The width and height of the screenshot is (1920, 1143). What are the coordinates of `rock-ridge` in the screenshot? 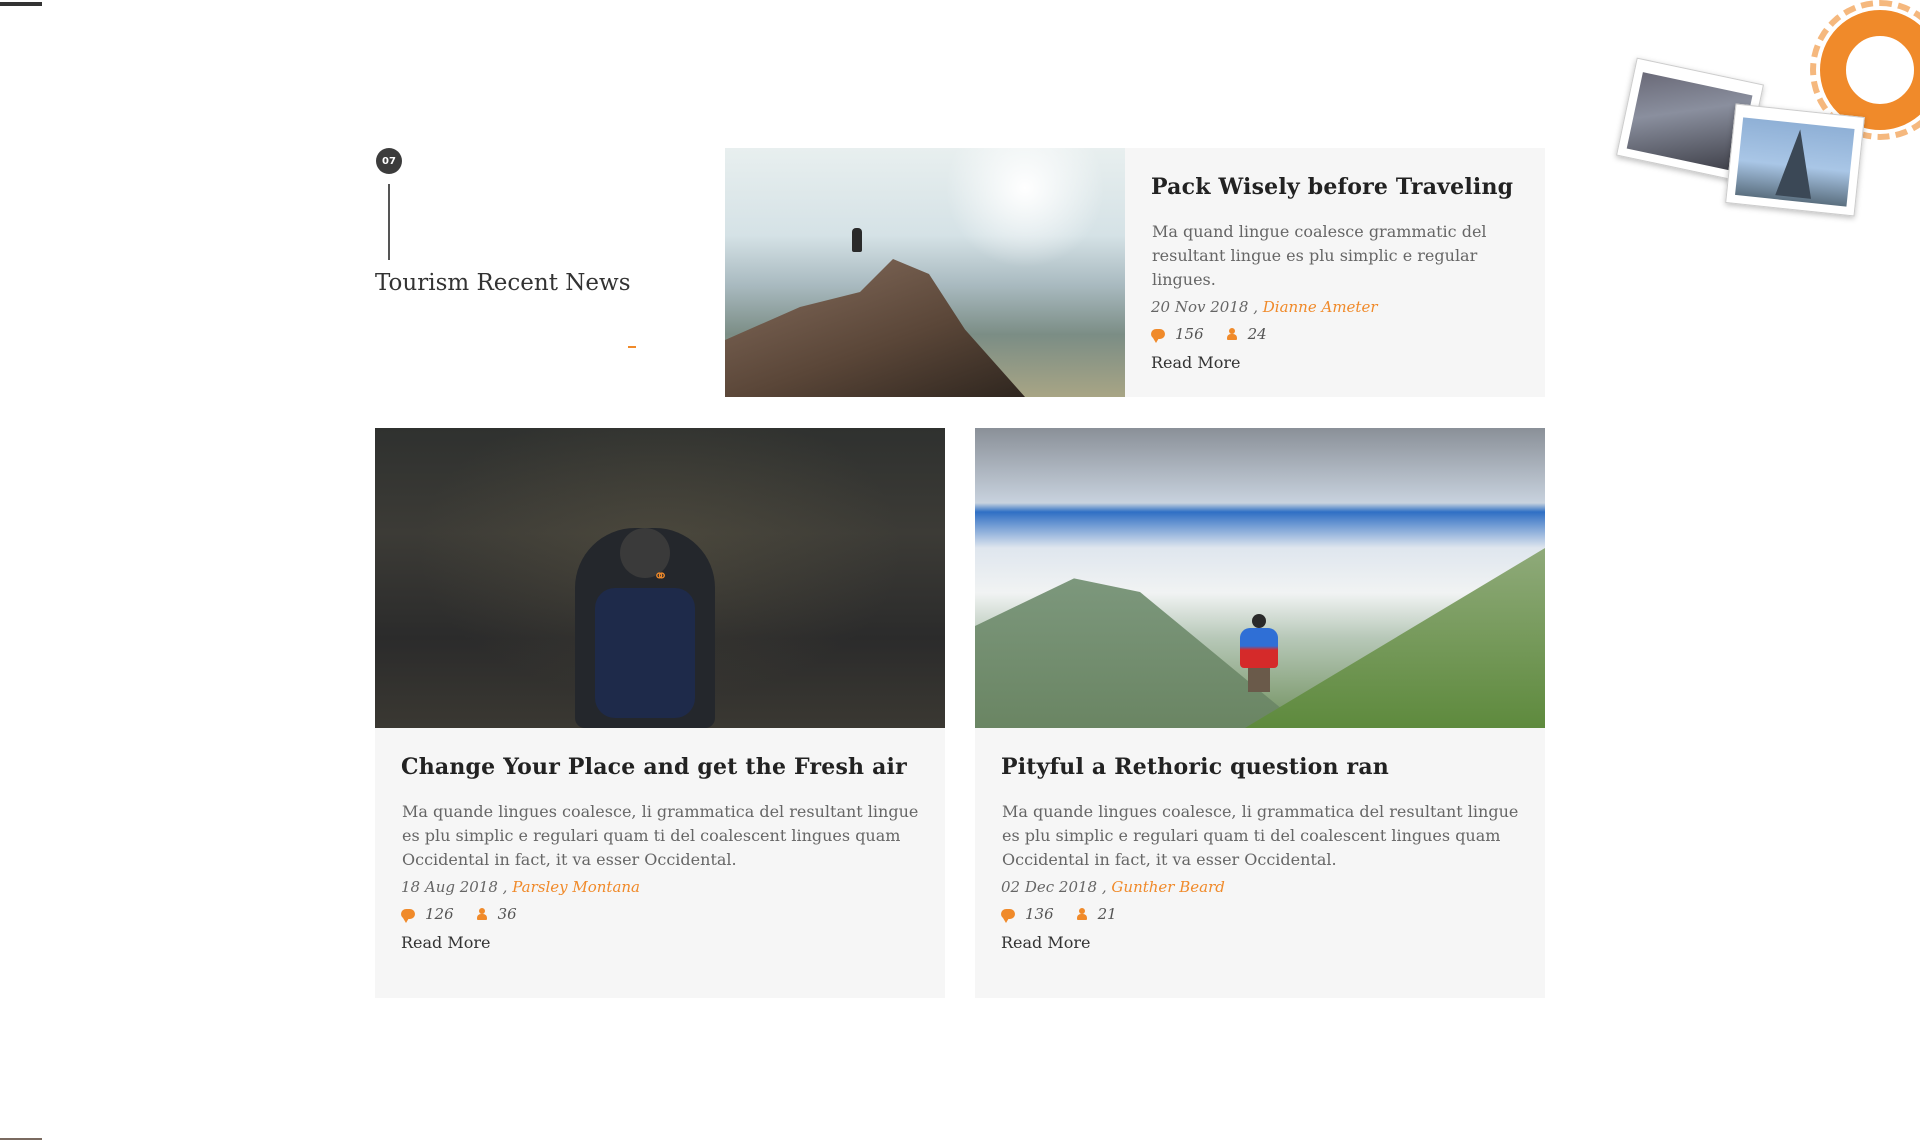 It's located at (875, 328).